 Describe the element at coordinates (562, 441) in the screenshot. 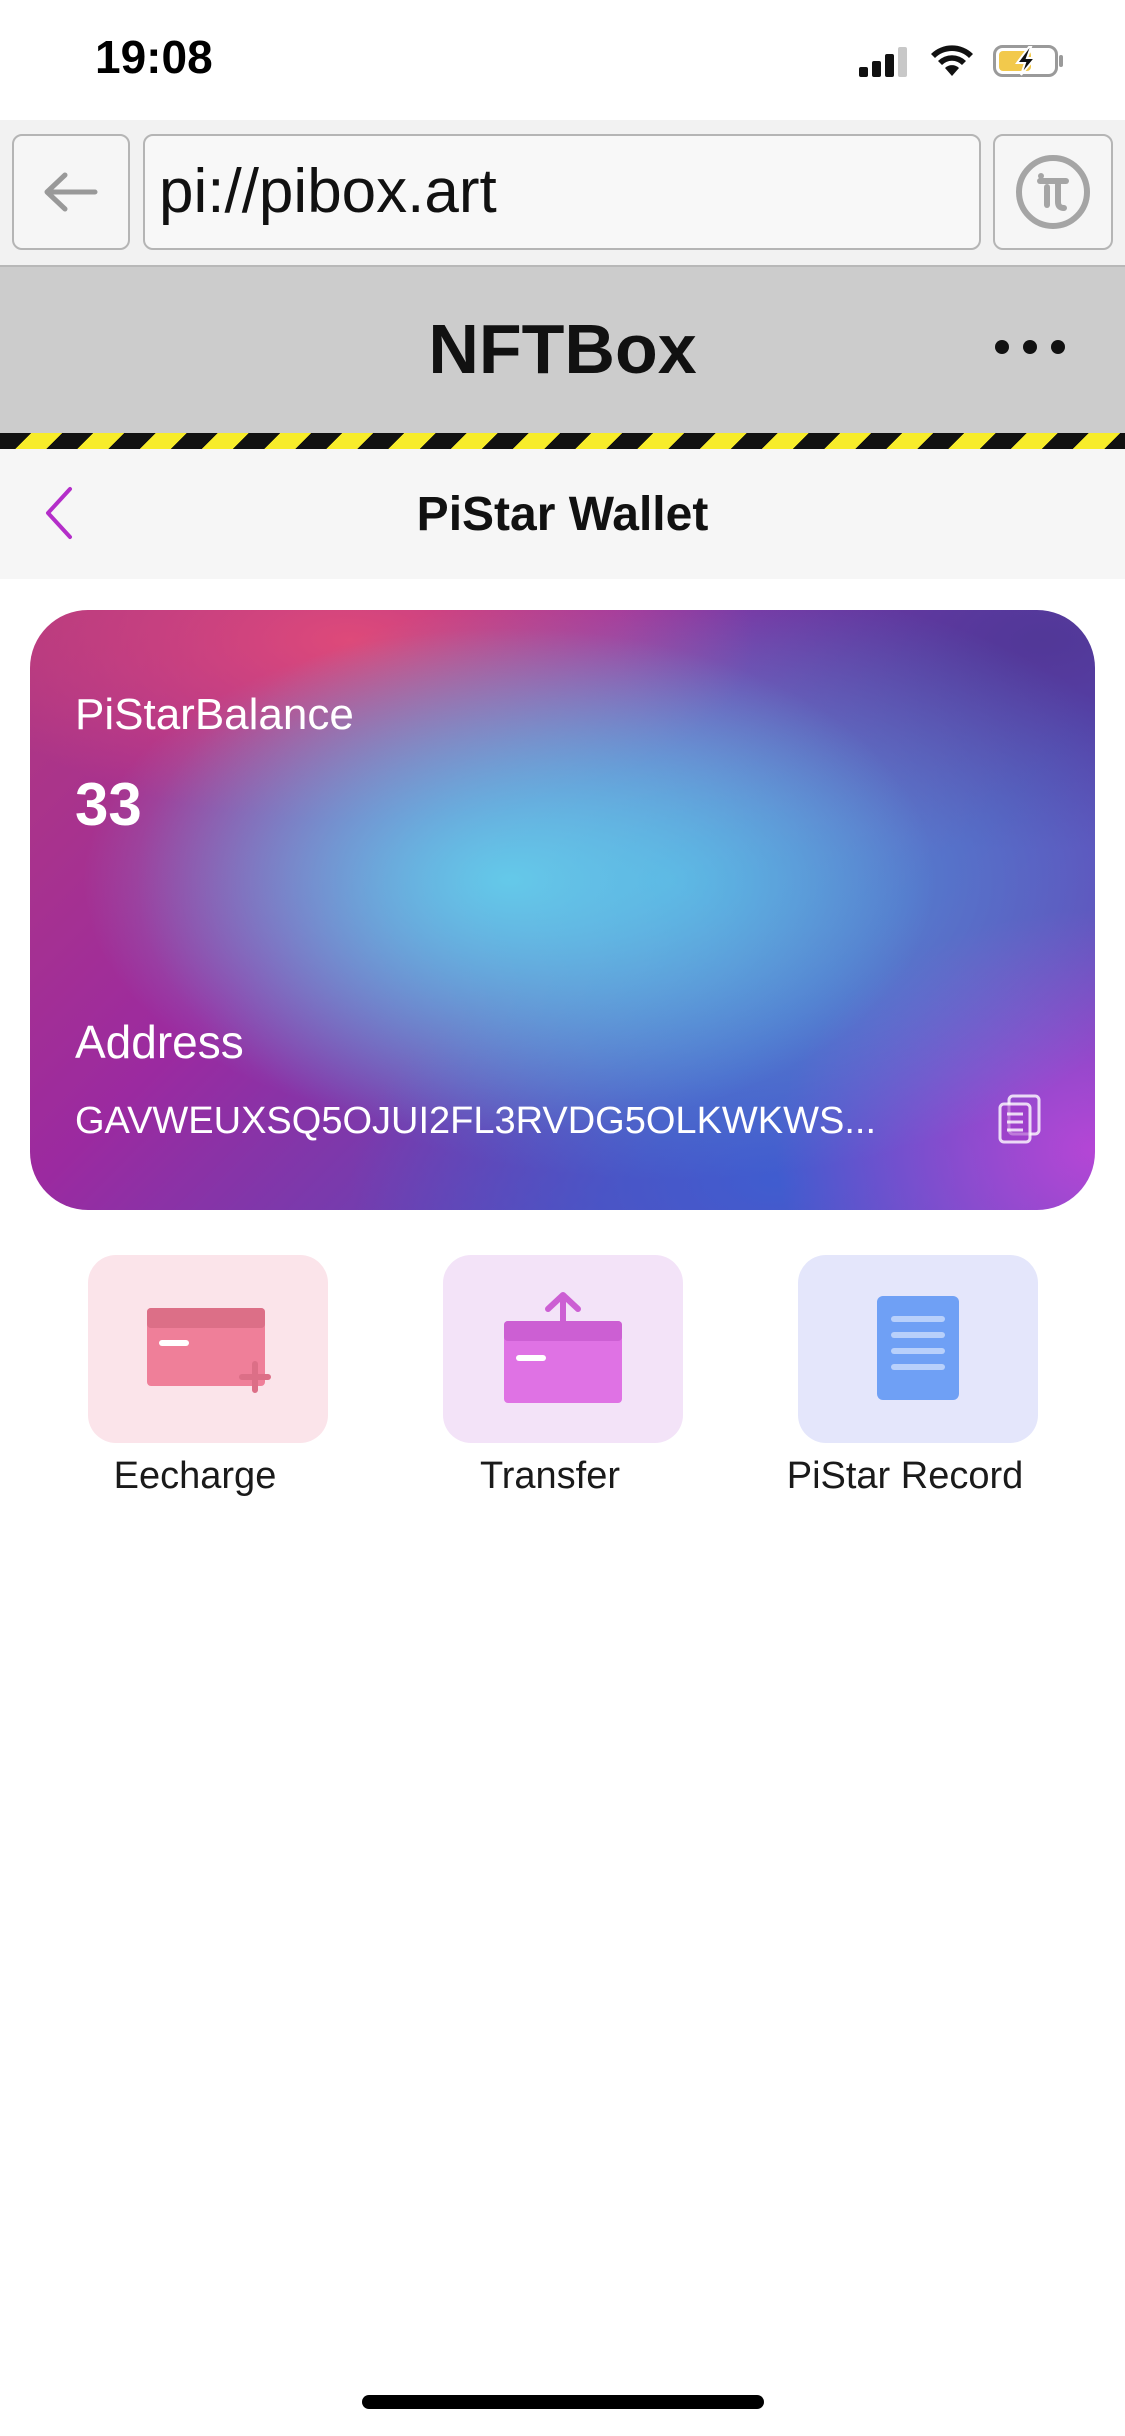

I see `hazard-stripe` at that location.